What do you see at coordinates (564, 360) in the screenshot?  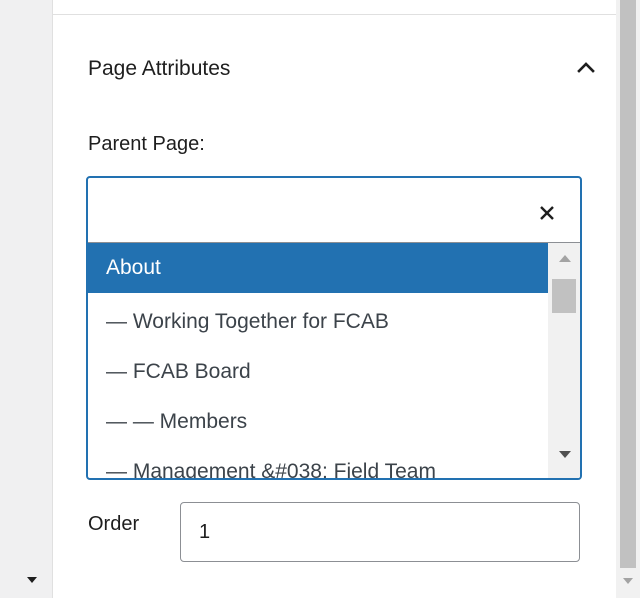 I see `options-scrollbar` at bounding box center [564, 360].